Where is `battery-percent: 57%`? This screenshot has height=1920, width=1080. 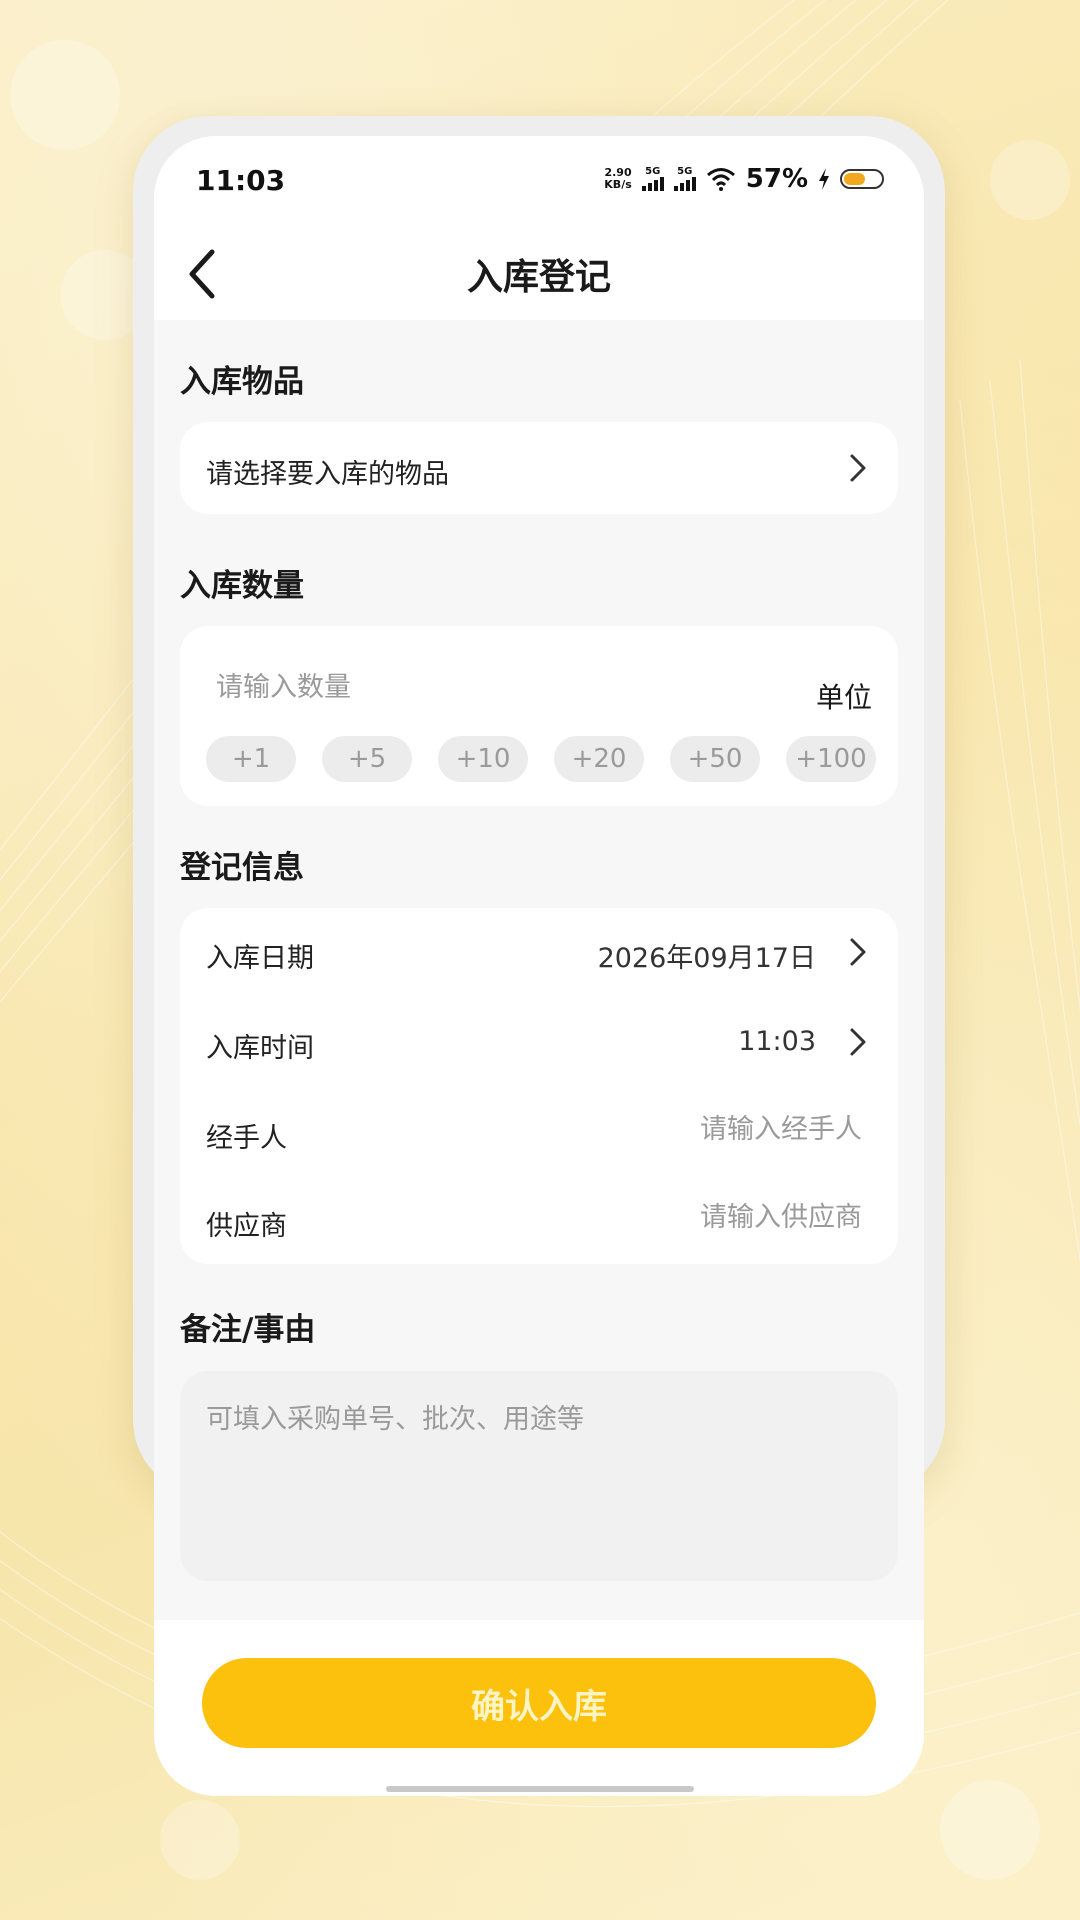 battery-percent: 57% is located at coordinates (776, 179).